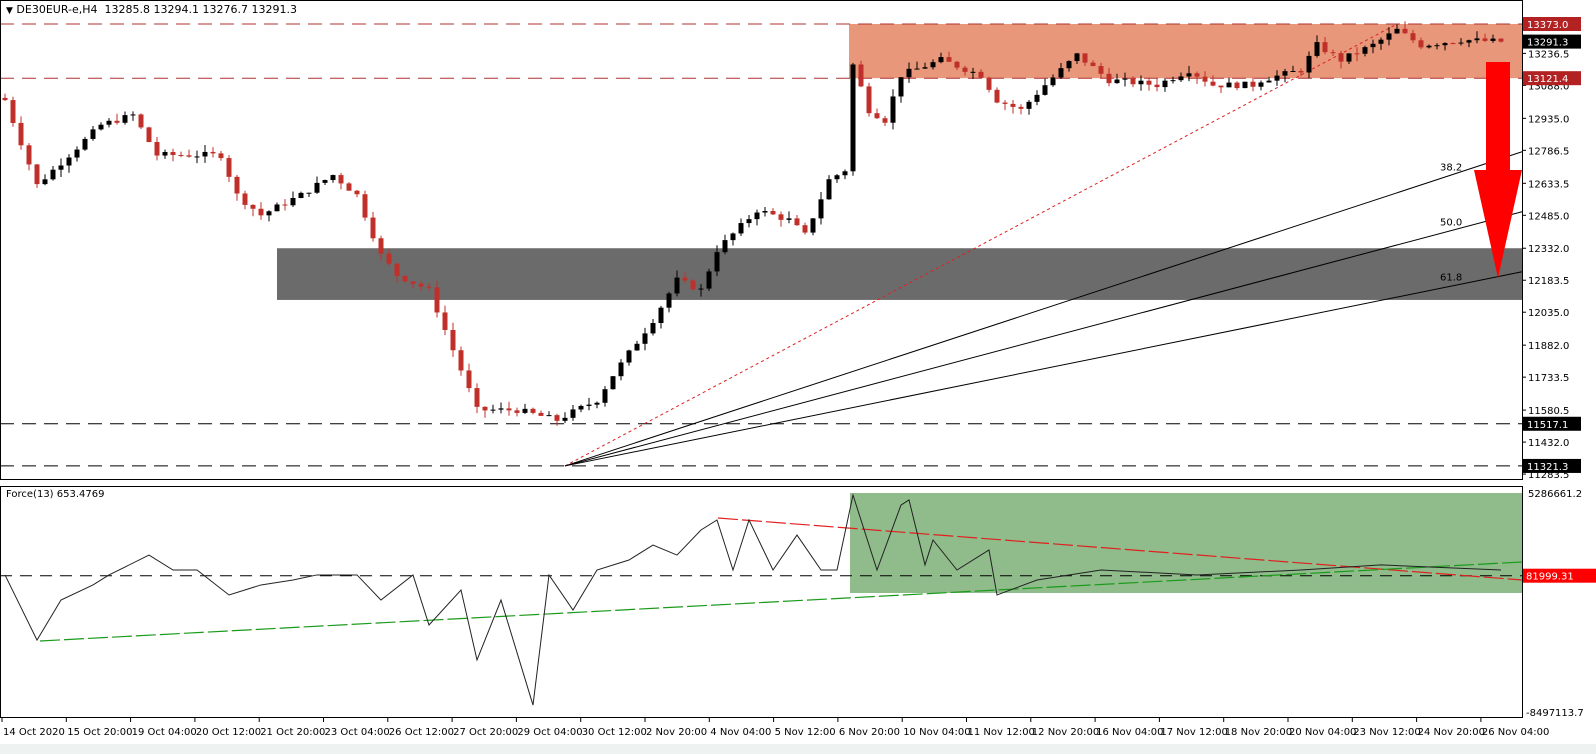  Describe the element at coordinates (1547, 79) in the screenshot. I see `level-badge-label: 13121.4` at that location.